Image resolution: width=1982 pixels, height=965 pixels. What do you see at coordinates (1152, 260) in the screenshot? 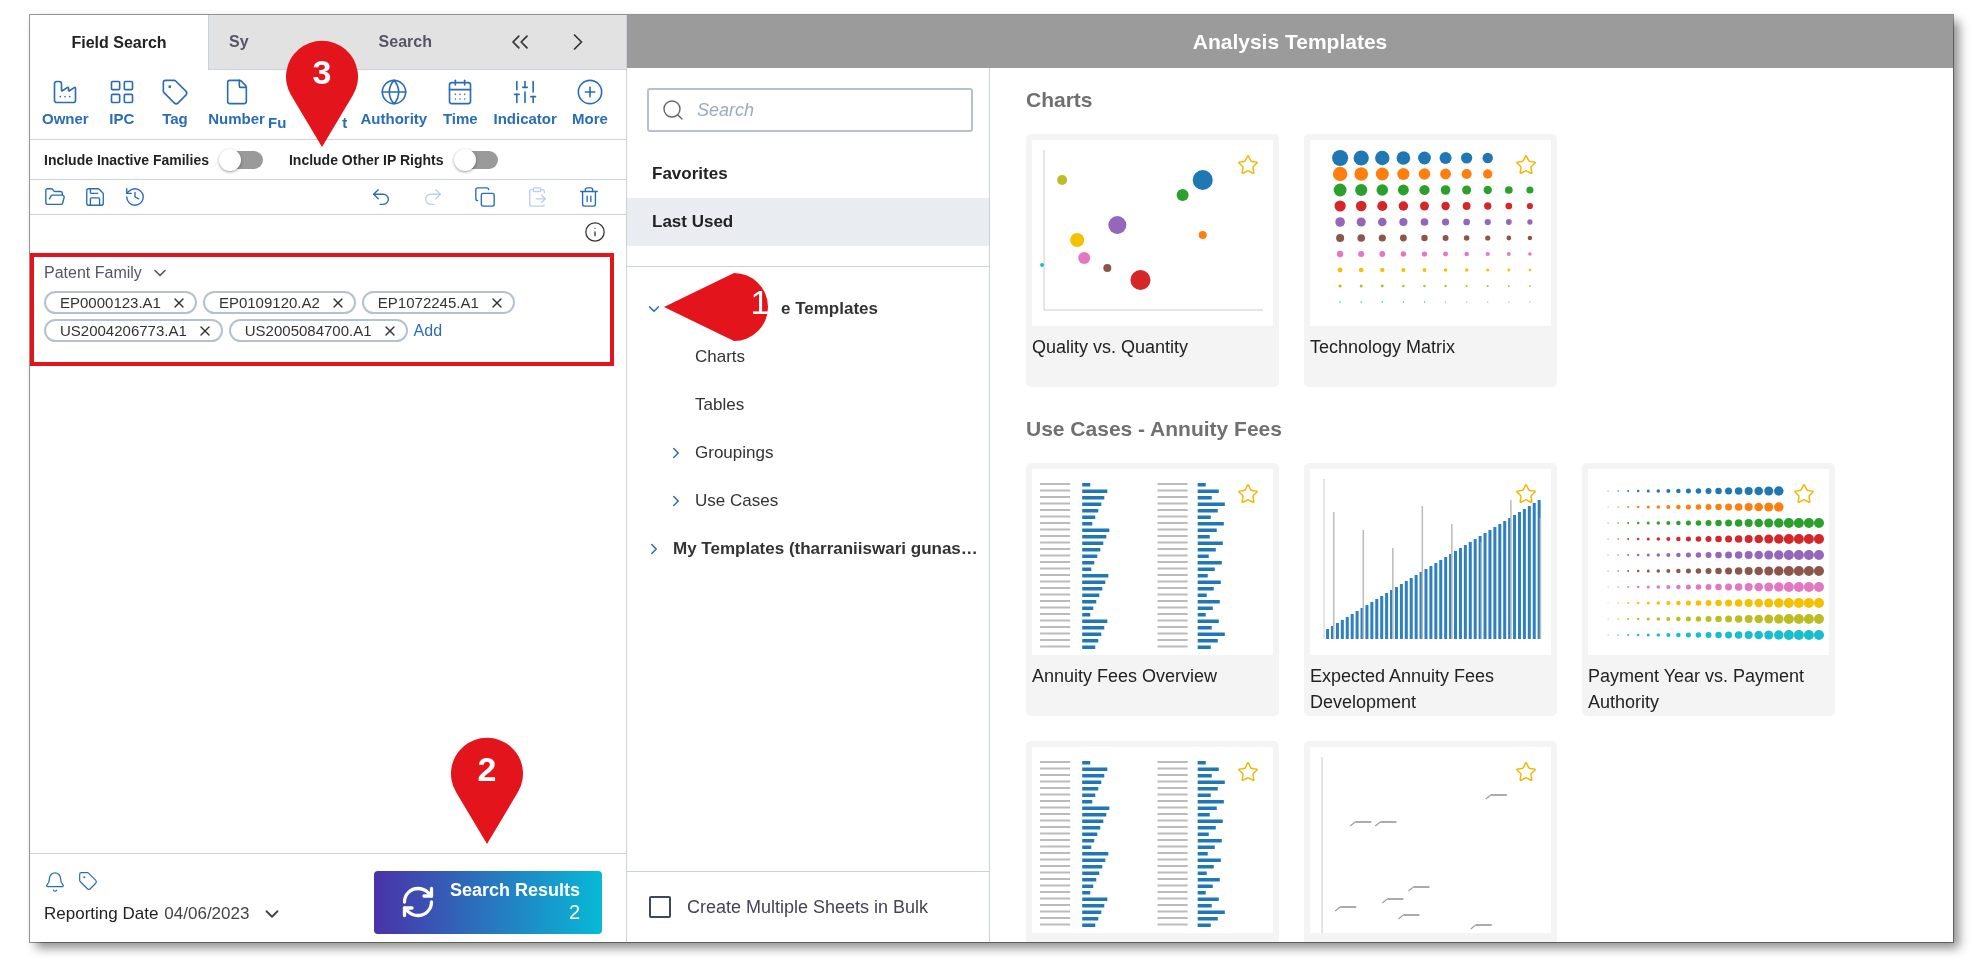
I see `template-card: Quality vs. Quantity` at bounding box center [1152, 260].